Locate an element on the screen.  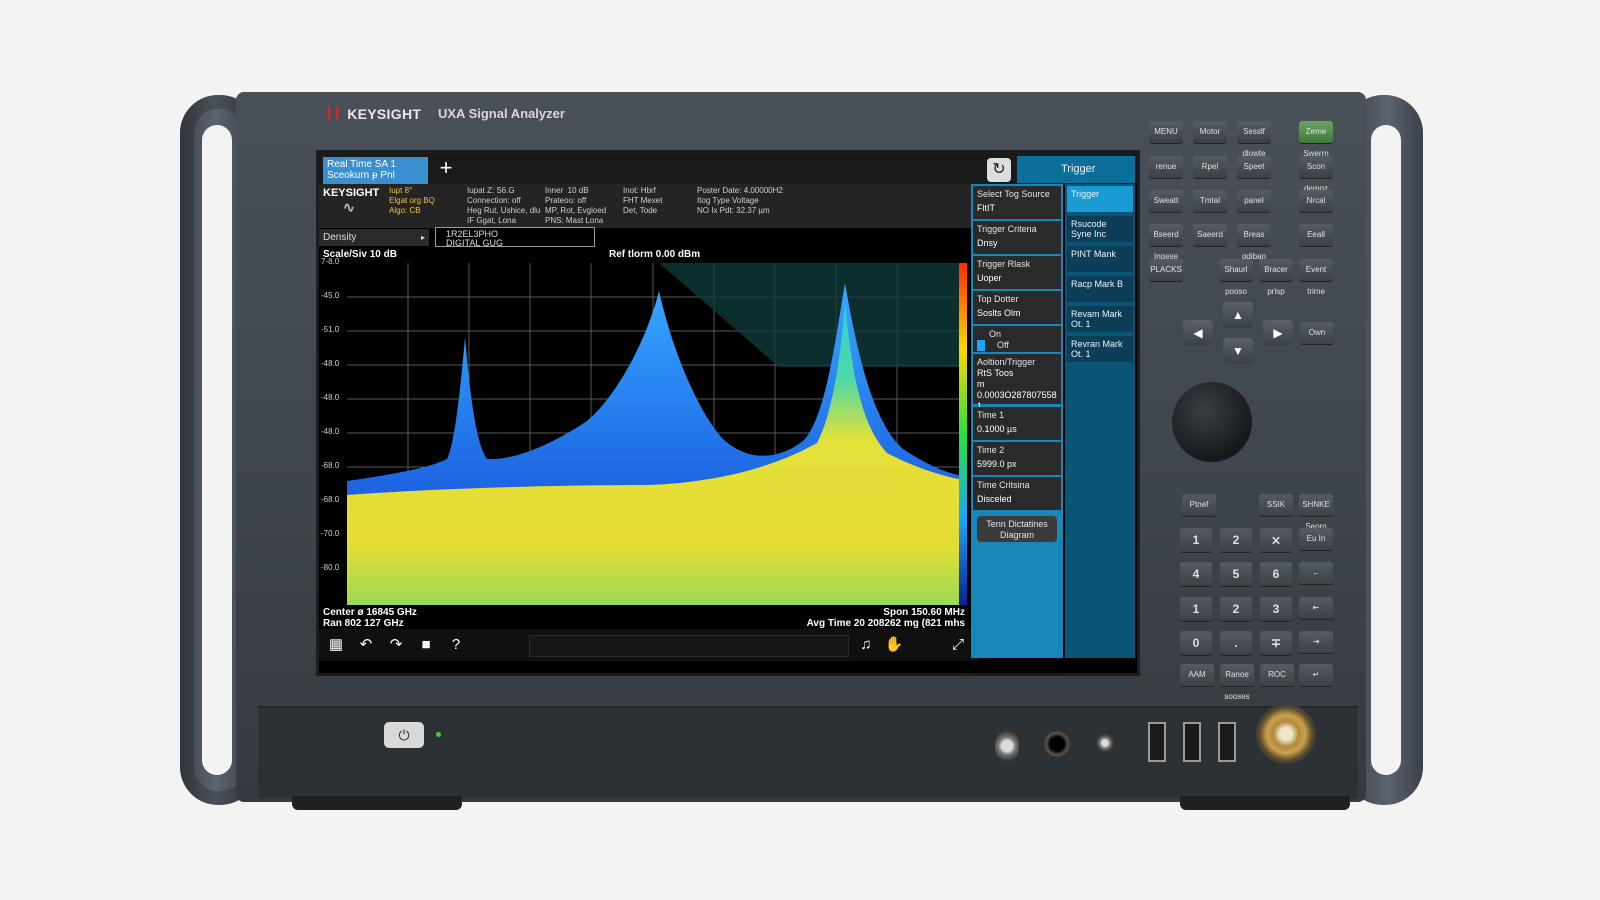
key-renue: renue is located at coordinates (1166, 167).